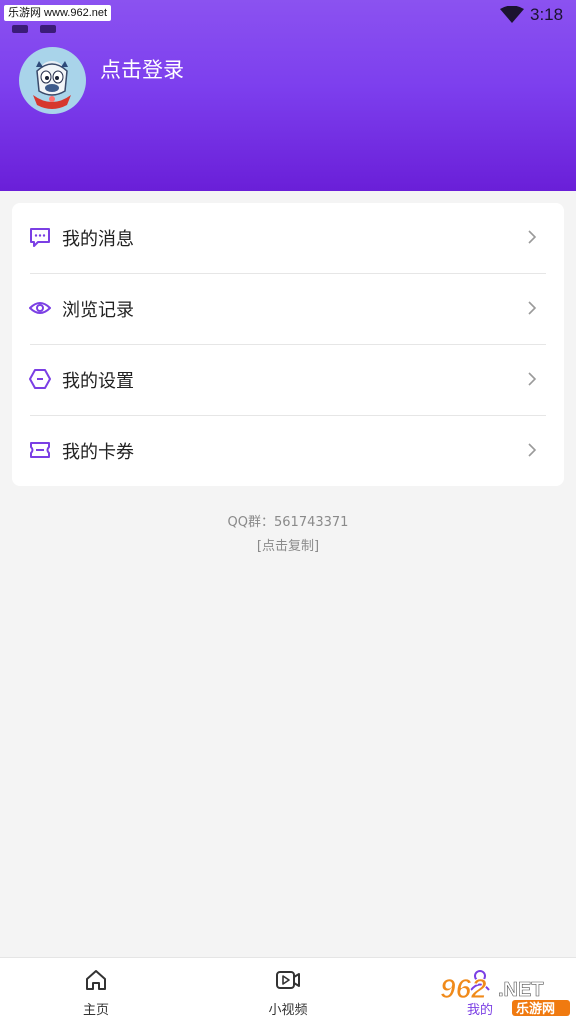  What do you see at coordinates (288, 16) in the screenshot?
I see `status-bar: 乐游网 www.962.net 3:18` at bounding box center [288, 16].